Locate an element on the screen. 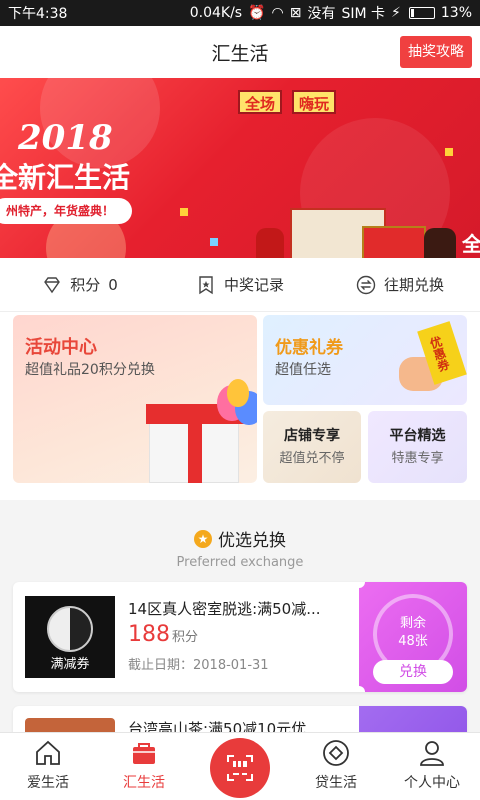 This screenshot has height=800, width=480. coupon-card: 优惠礼券 超值任选 优惠券 is located at coordinates (365, 360).